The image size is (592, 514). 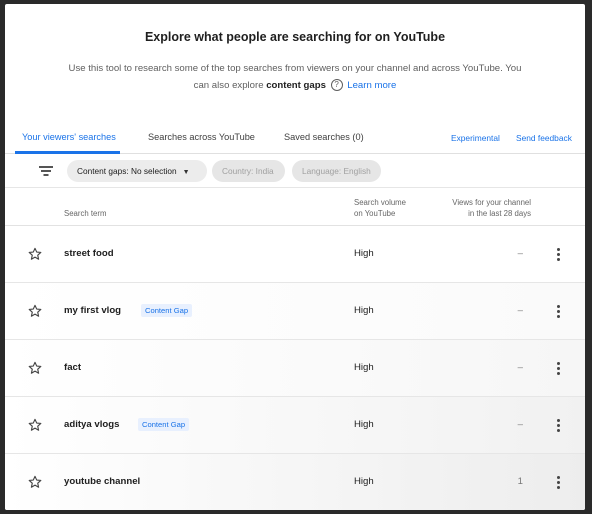 What do you see at coordinates (102, 481) in the screenshot?
I see `search-term: youtube channel` at bounding box center [102, 481].